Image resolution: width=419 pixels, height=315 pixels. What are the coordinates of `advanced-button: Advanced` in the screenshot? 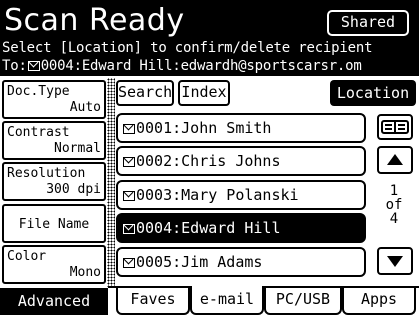 It's located at (54, 301).